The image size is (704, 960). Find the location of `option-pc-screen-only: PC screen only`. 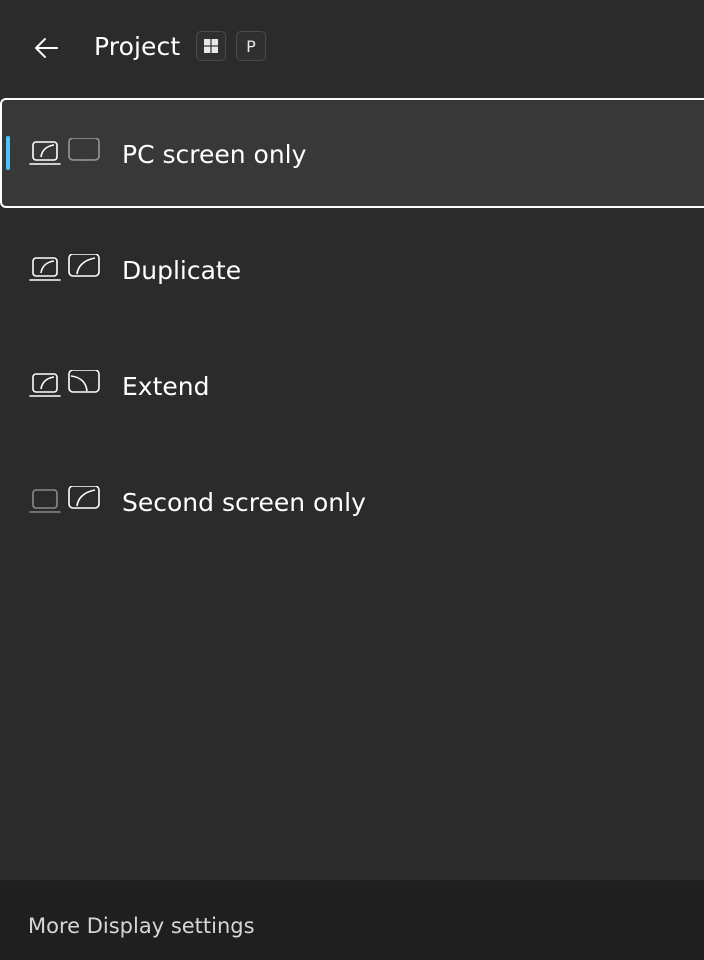

option-pc-screen-only: PC screen only is located at coordinates (352, 153).